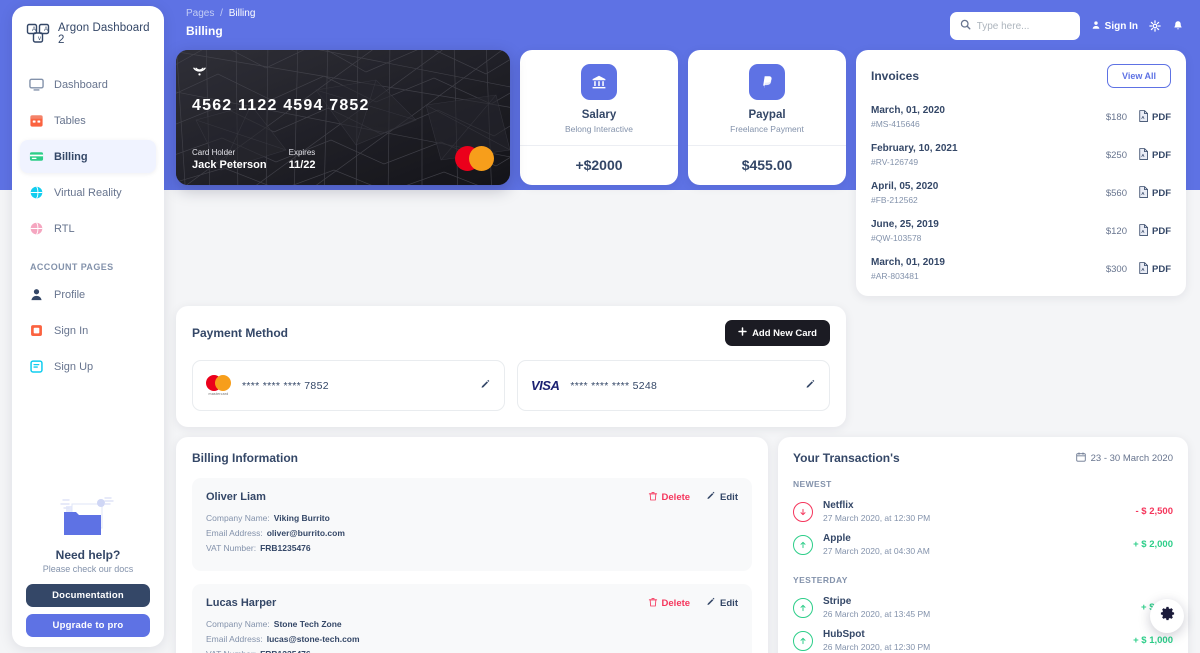 The height and width of the screenshot is (653, 1200). Describe the element at coordinates (88, 192) in the screenshot. I see `sidebar-item-virtual-reality: Virtual Reality` at that location.